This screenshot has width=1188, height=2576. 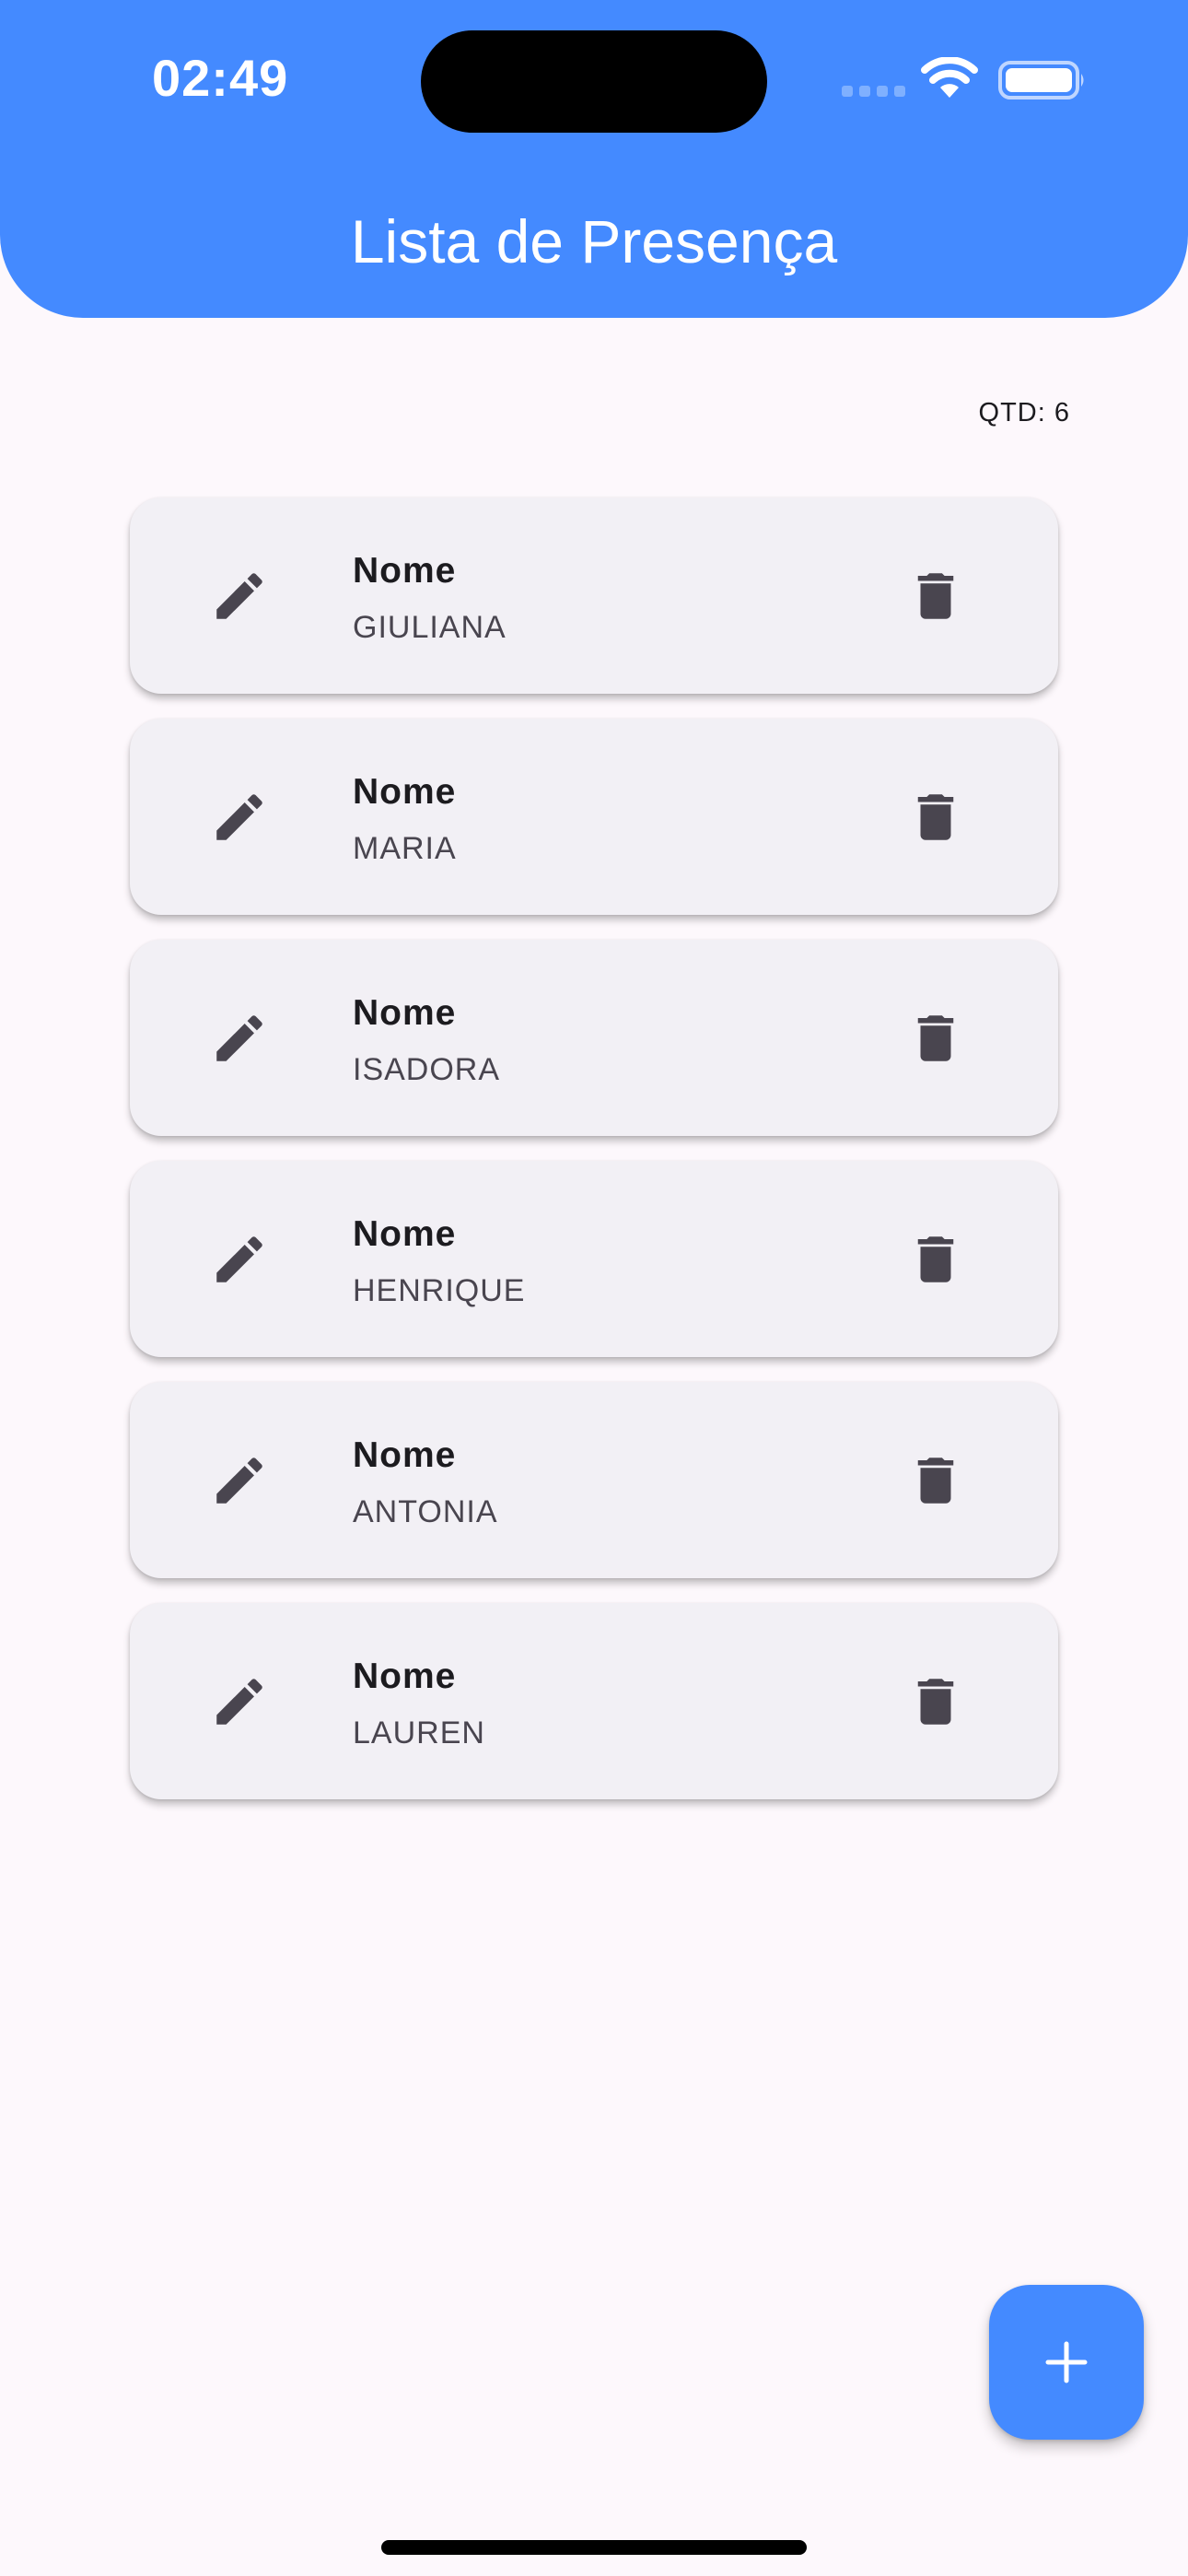 What do you see at coordinates (594, 2547) in the screenshot?
I see `home-indicator` at bounding box center [594, 2547].